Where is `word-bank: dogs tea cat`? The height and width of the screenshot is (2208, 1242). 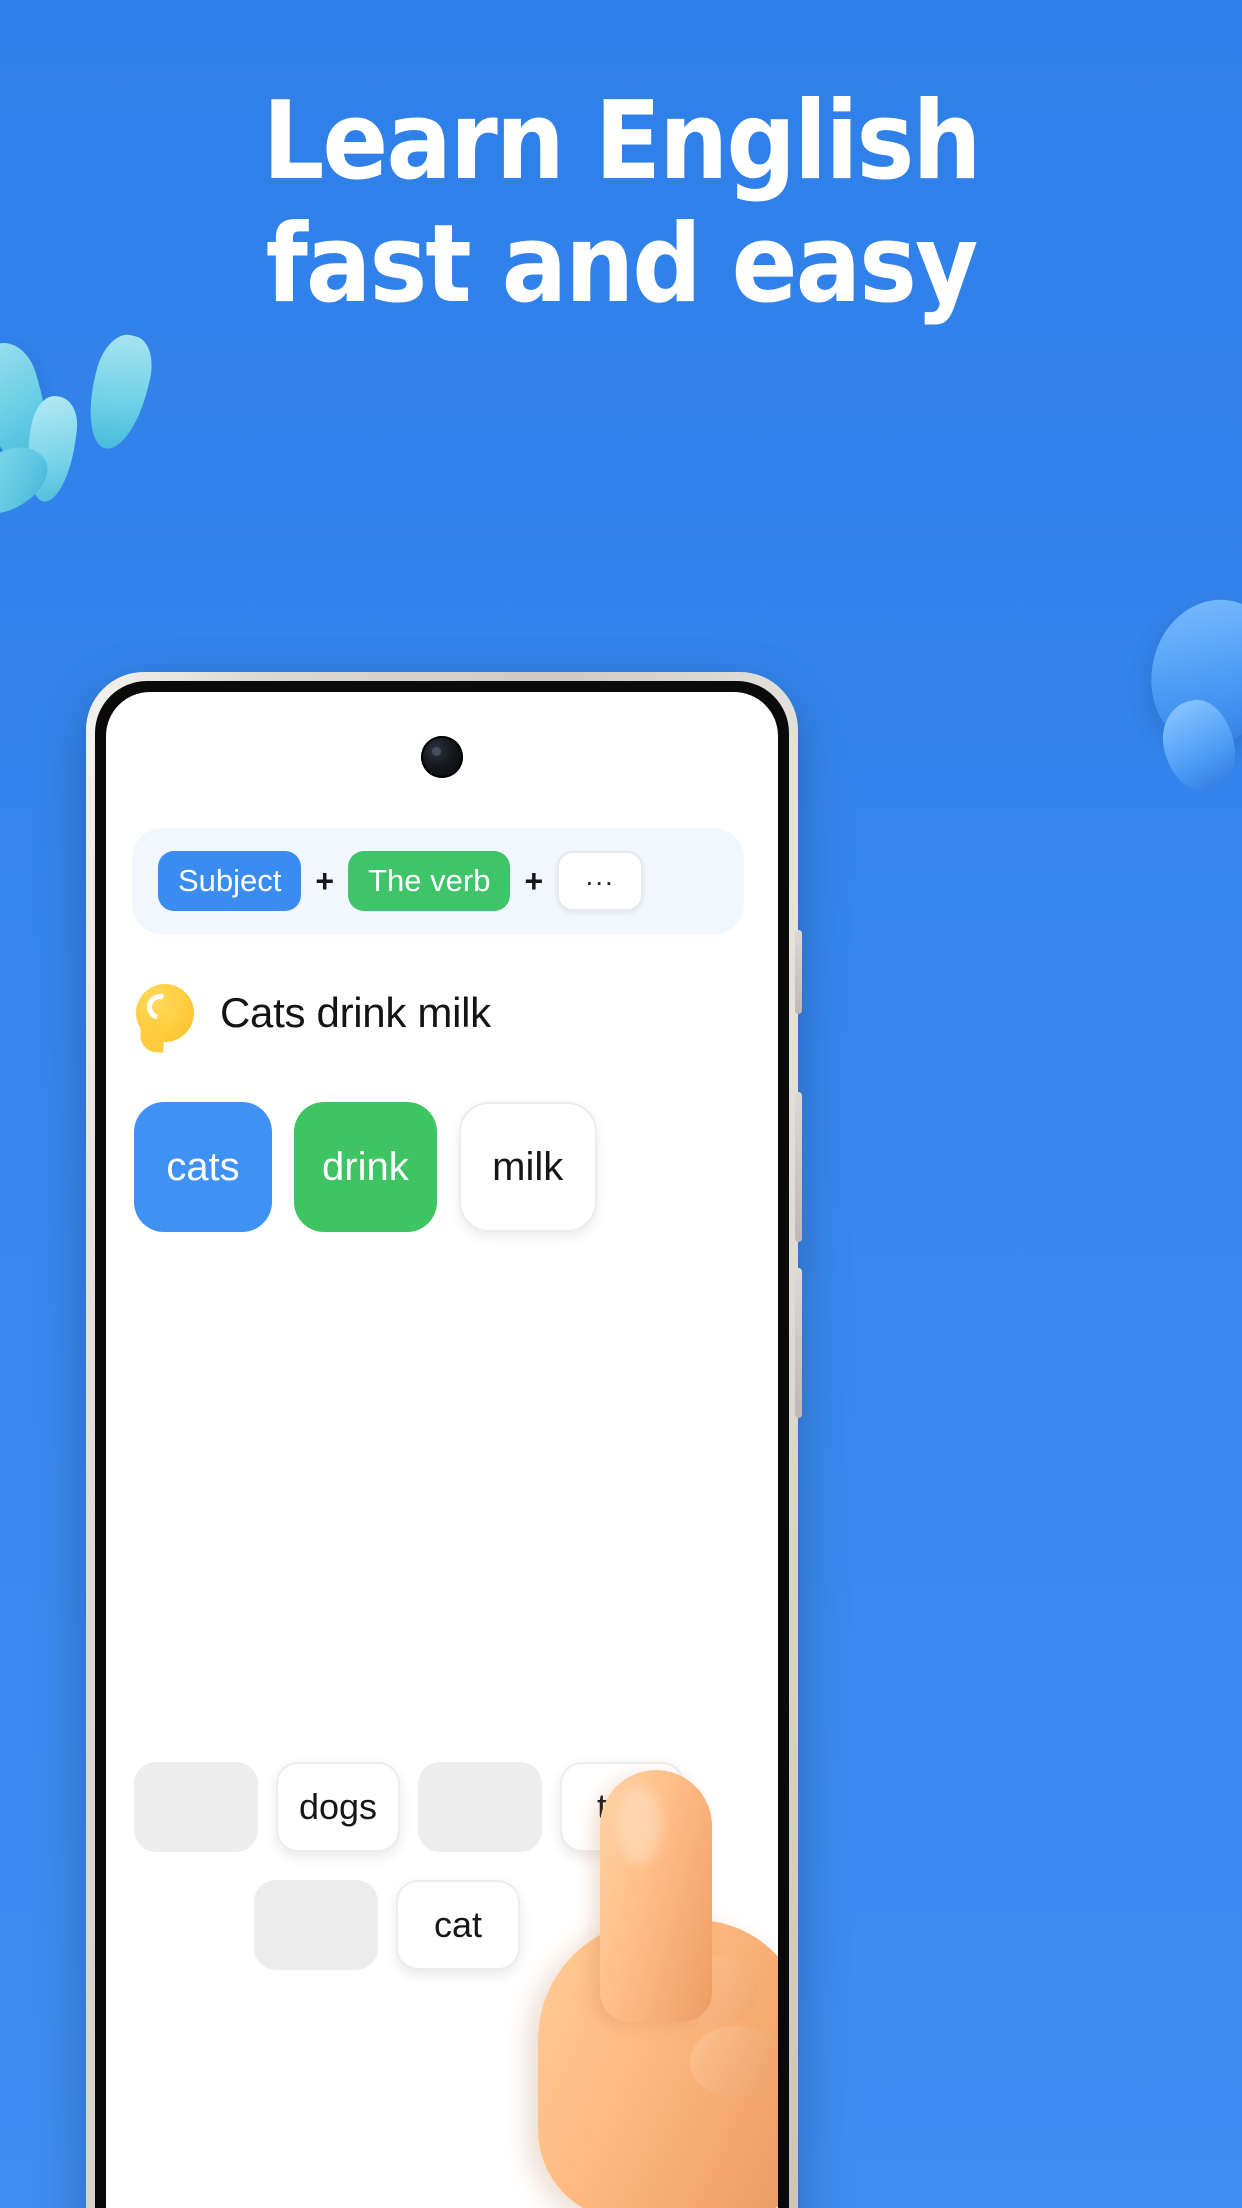 word-bank: dogs tea cat is located at coordinates (440, 1880).